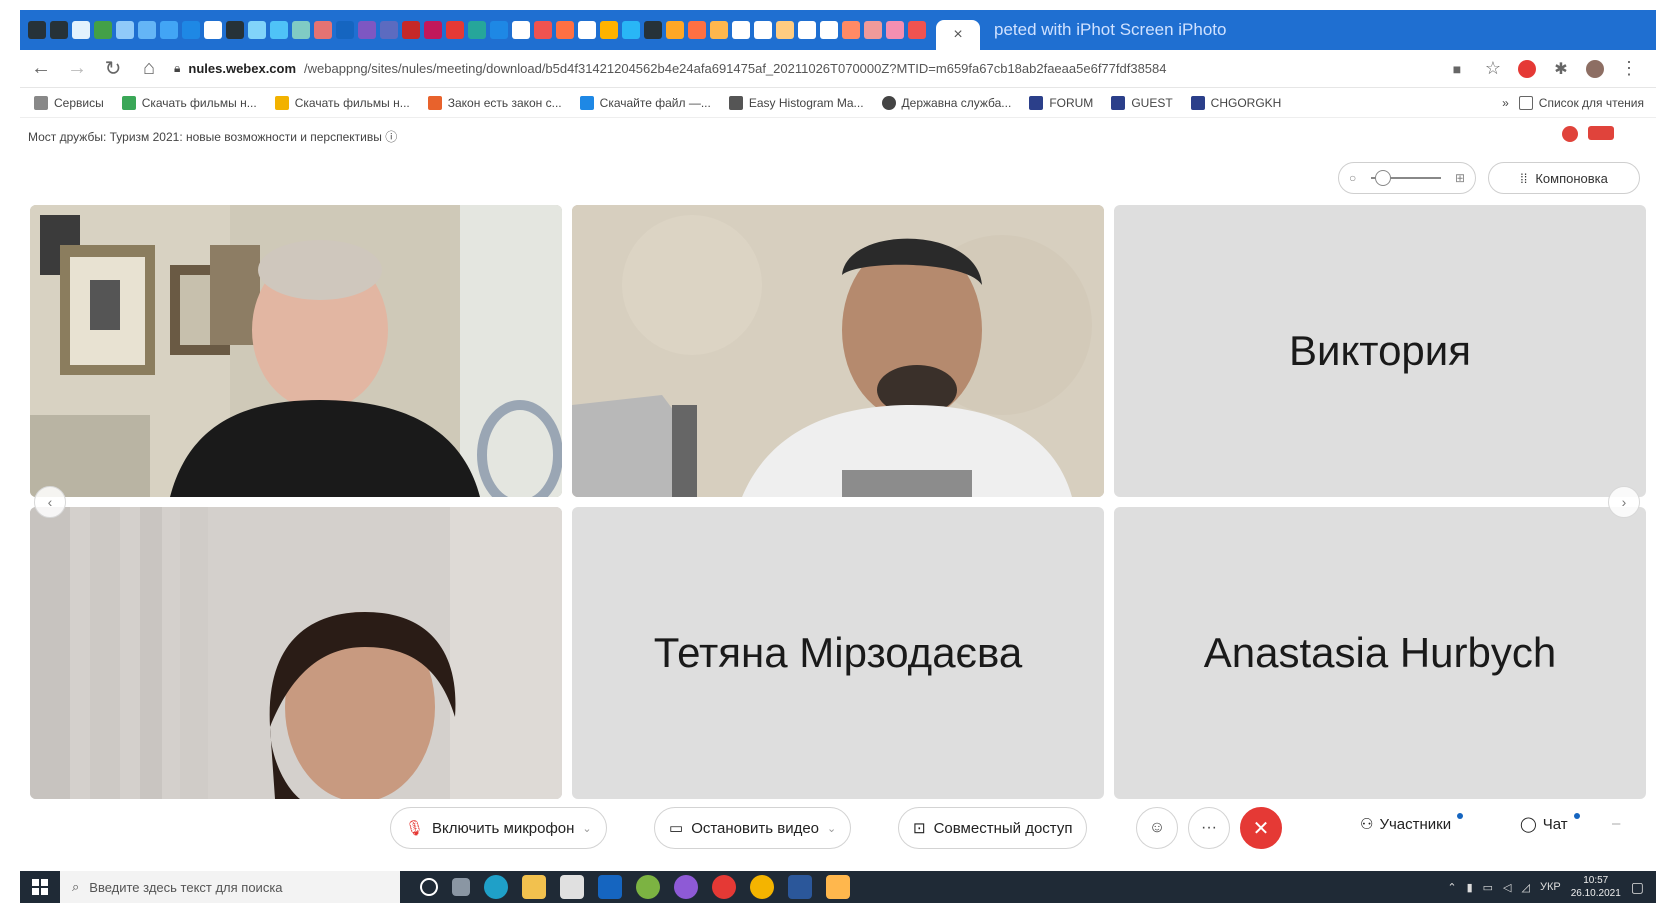  I want to click on chevron-down-icon: ⌄, so click(586, 828).